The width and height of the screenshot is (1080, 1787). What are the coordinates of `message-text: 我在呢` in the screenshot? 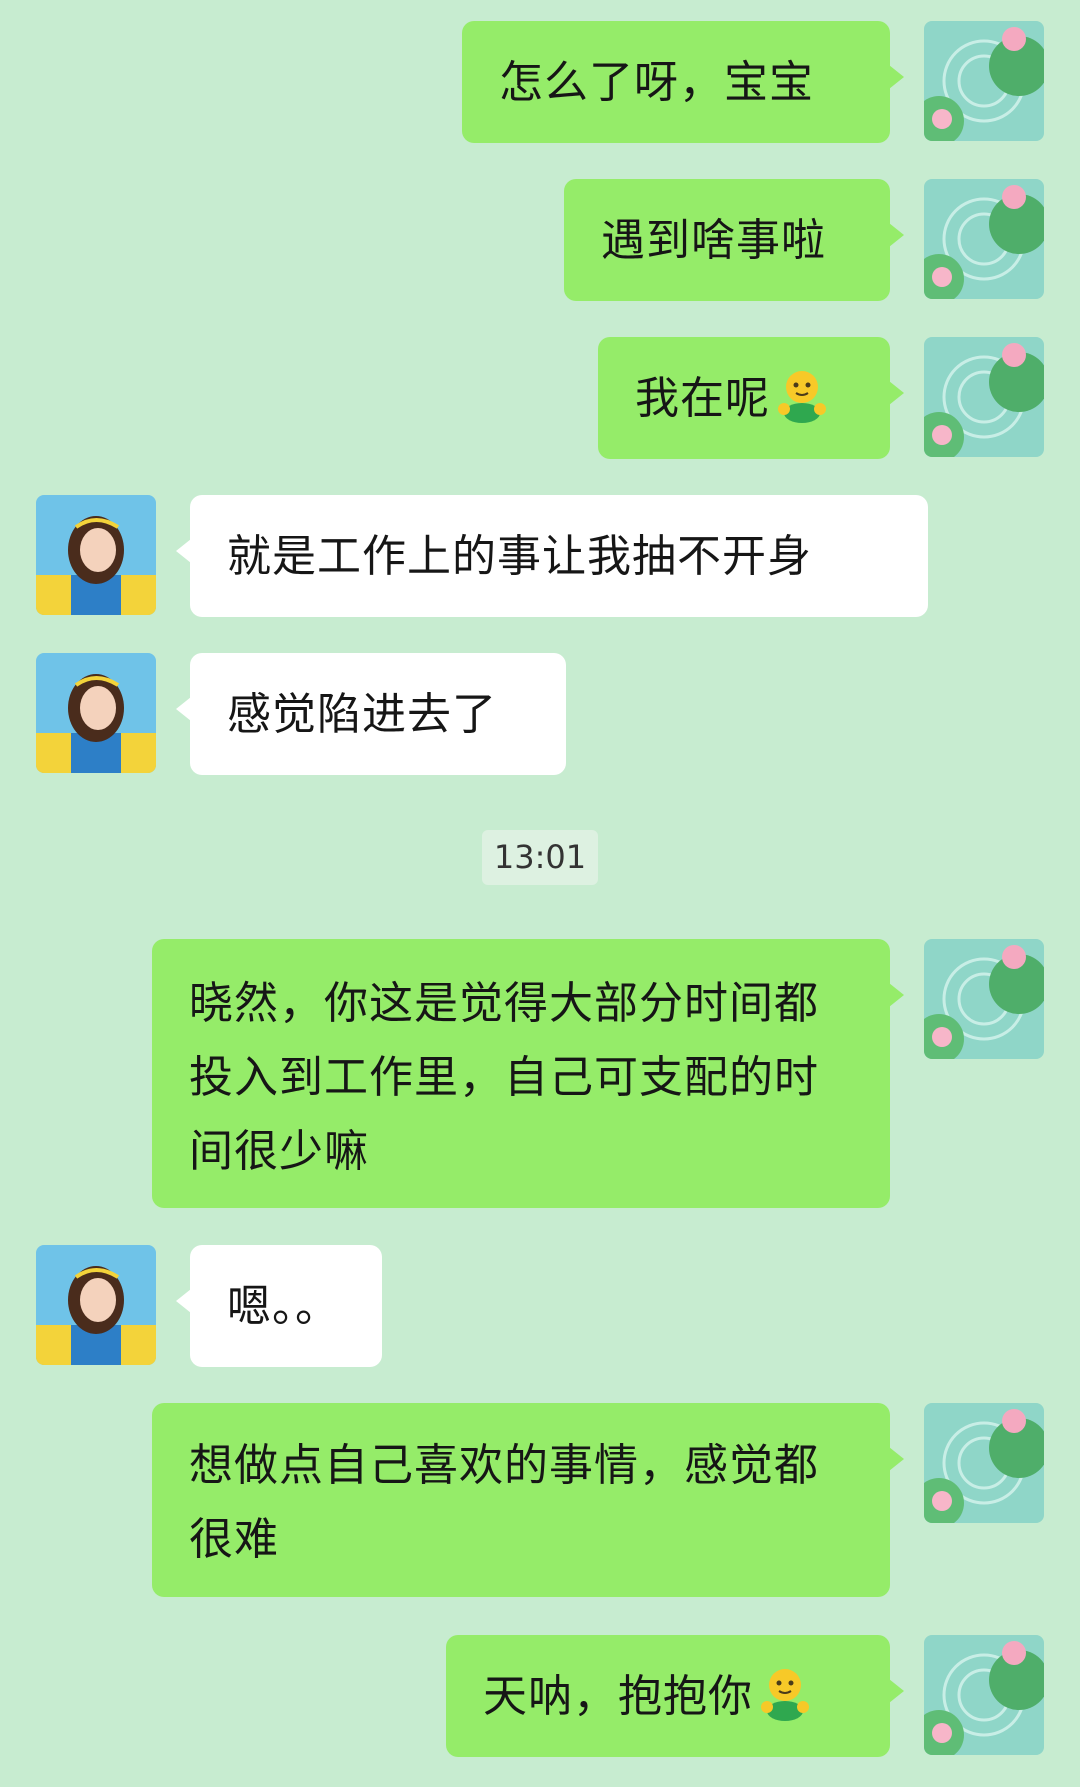 It's located at (702, 398).